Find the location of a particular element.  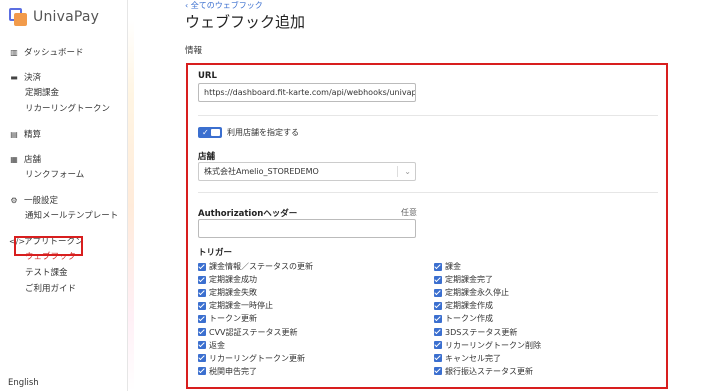

sidebar-item-settlement: ▤ 精算 is located at coordinates (64, 134).